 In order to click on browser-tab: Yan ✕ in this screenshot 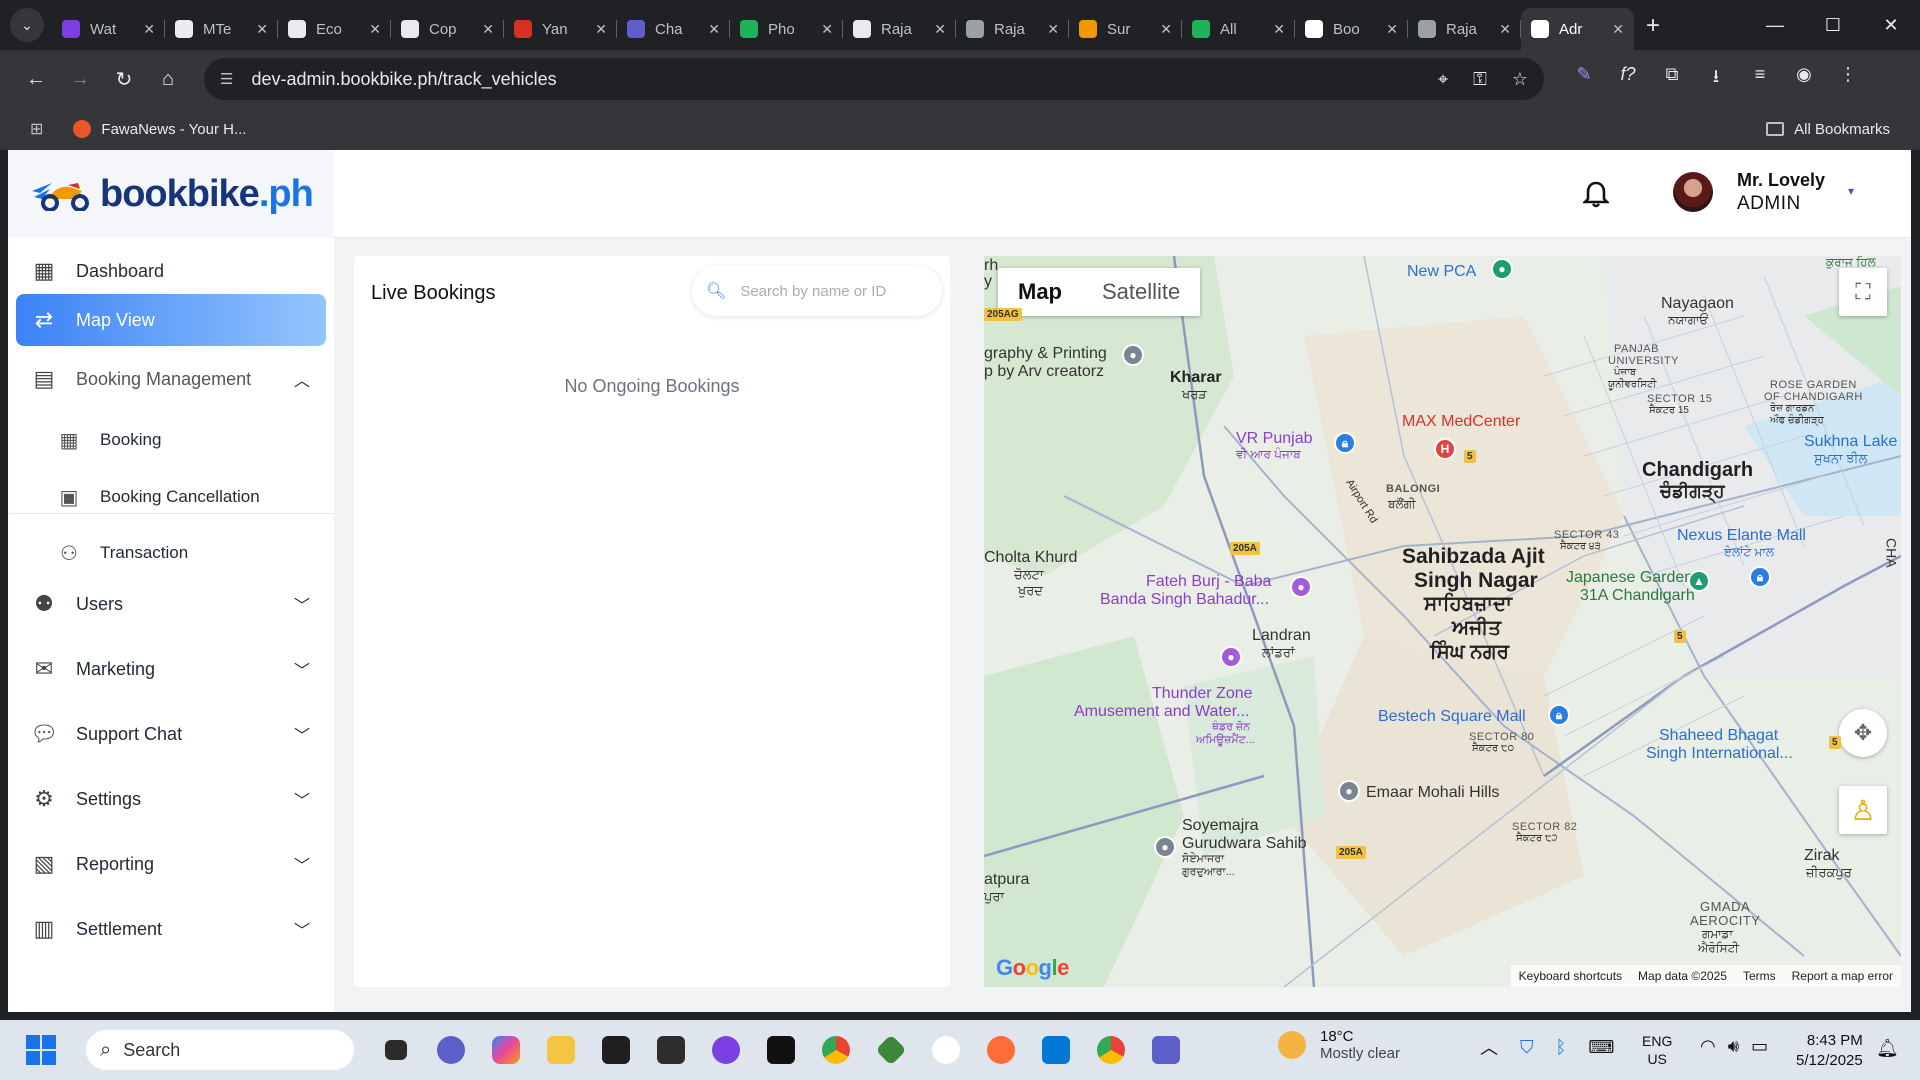, I will do `click(560, 29)`.